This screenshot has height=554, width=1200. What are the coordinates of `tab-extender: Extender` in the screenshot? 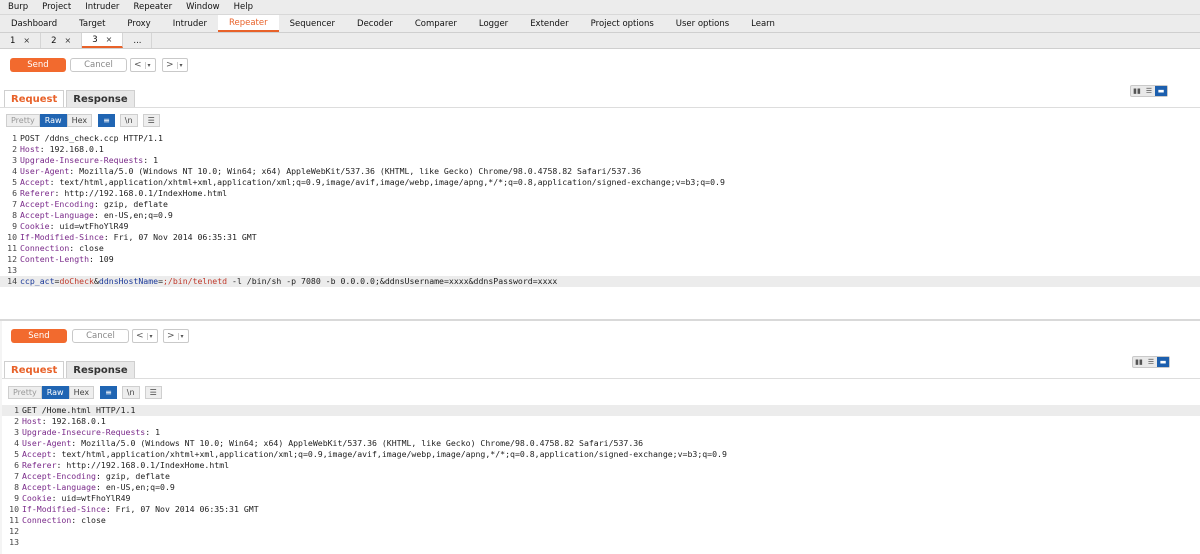 It's located at (549, 23).